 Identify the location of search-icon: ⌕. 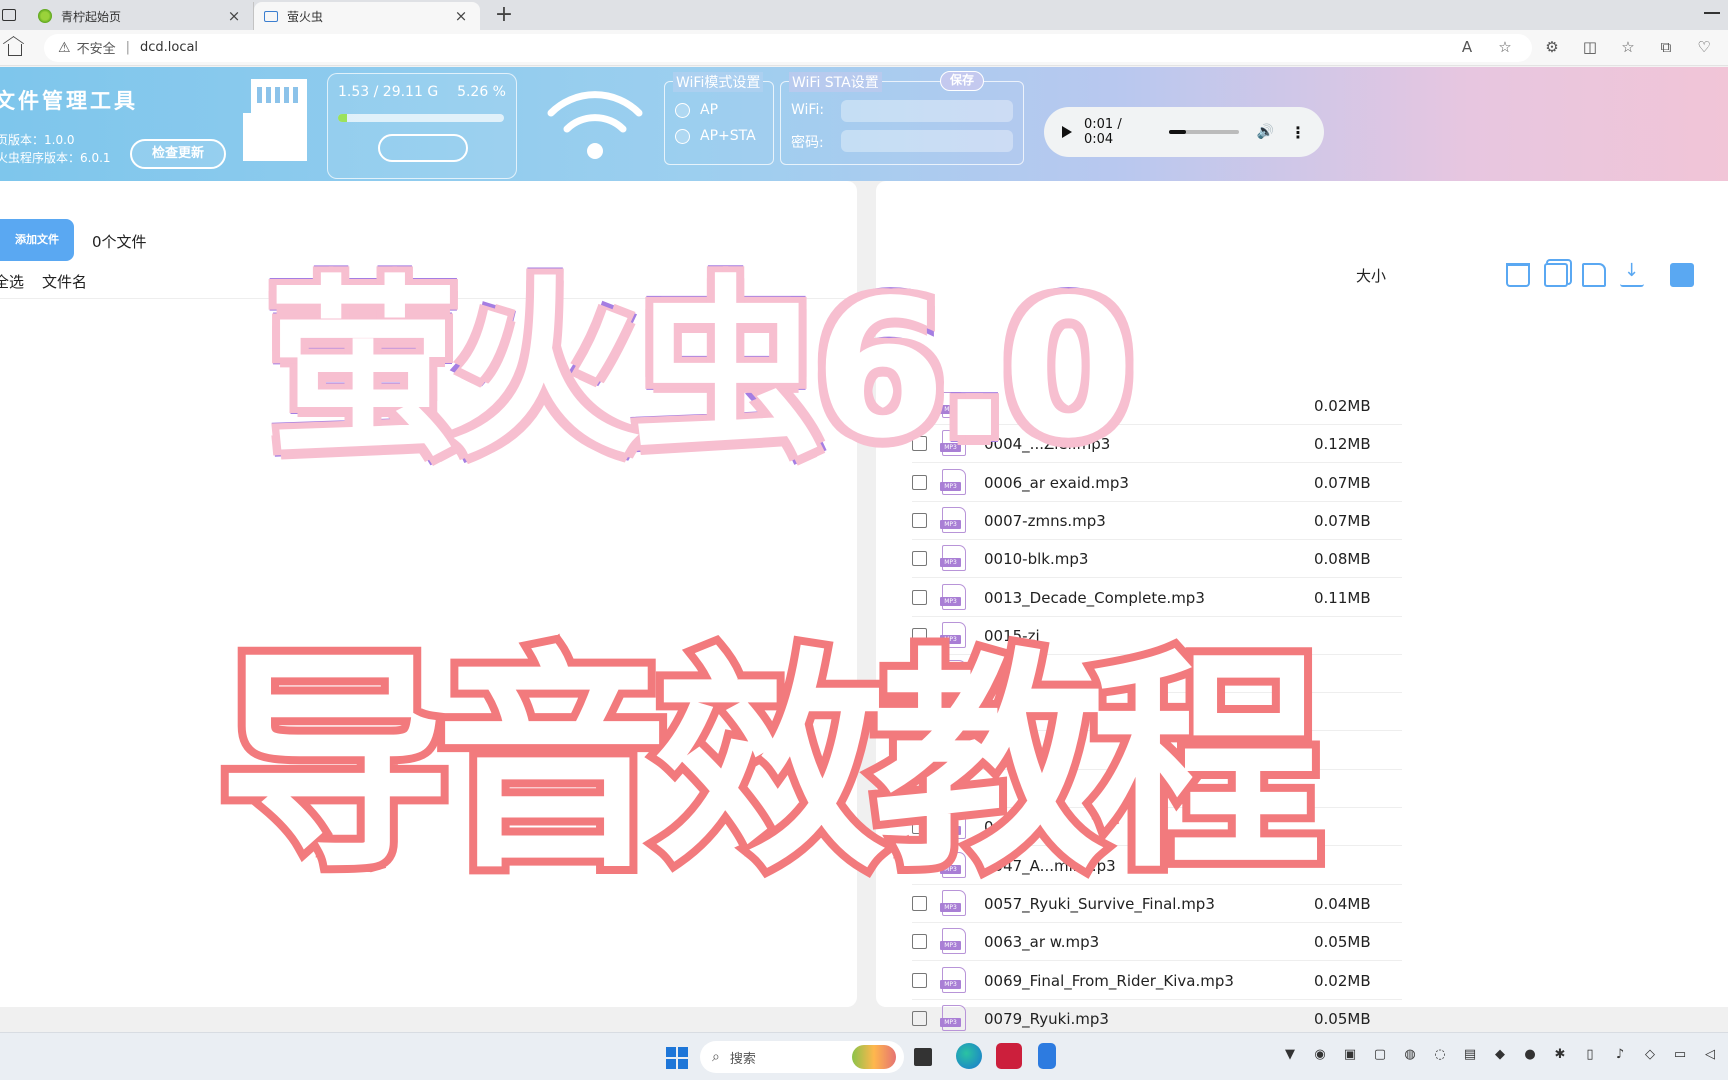
(716, 1057).